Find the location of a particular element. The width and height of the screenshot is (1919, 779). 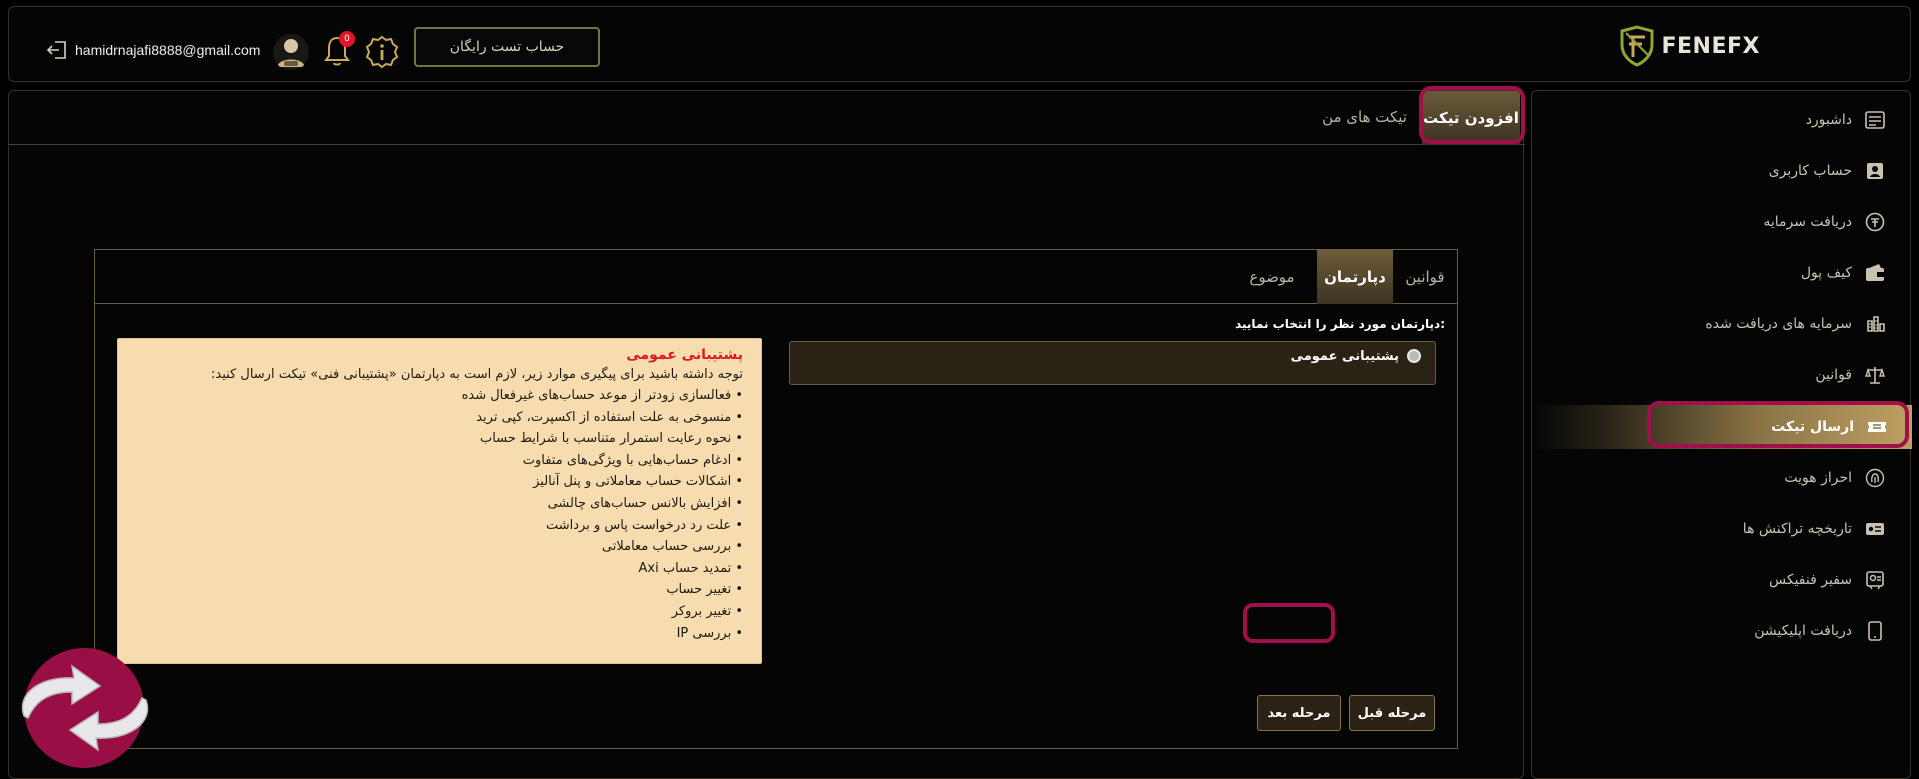

sidebar-item-label: کیف پول is located at coordinates (1826, 273).